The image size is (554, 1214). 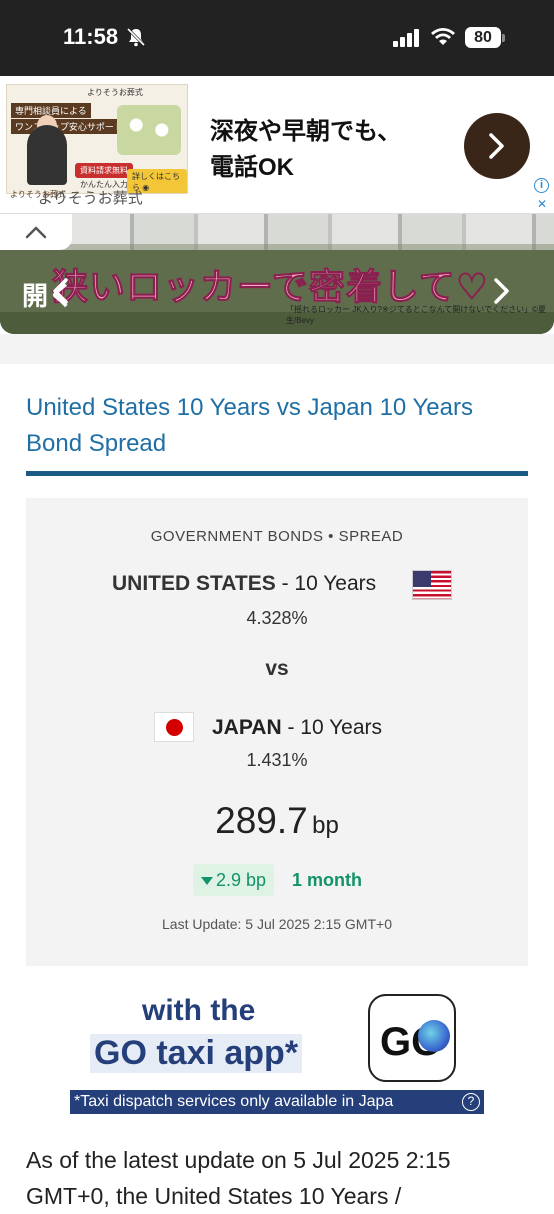 What do you see at coordinates (306, 131) in the screenshot?
I see `ad-headline-line1: 深夜や早朝でも、` at bounding box center [306, 131].